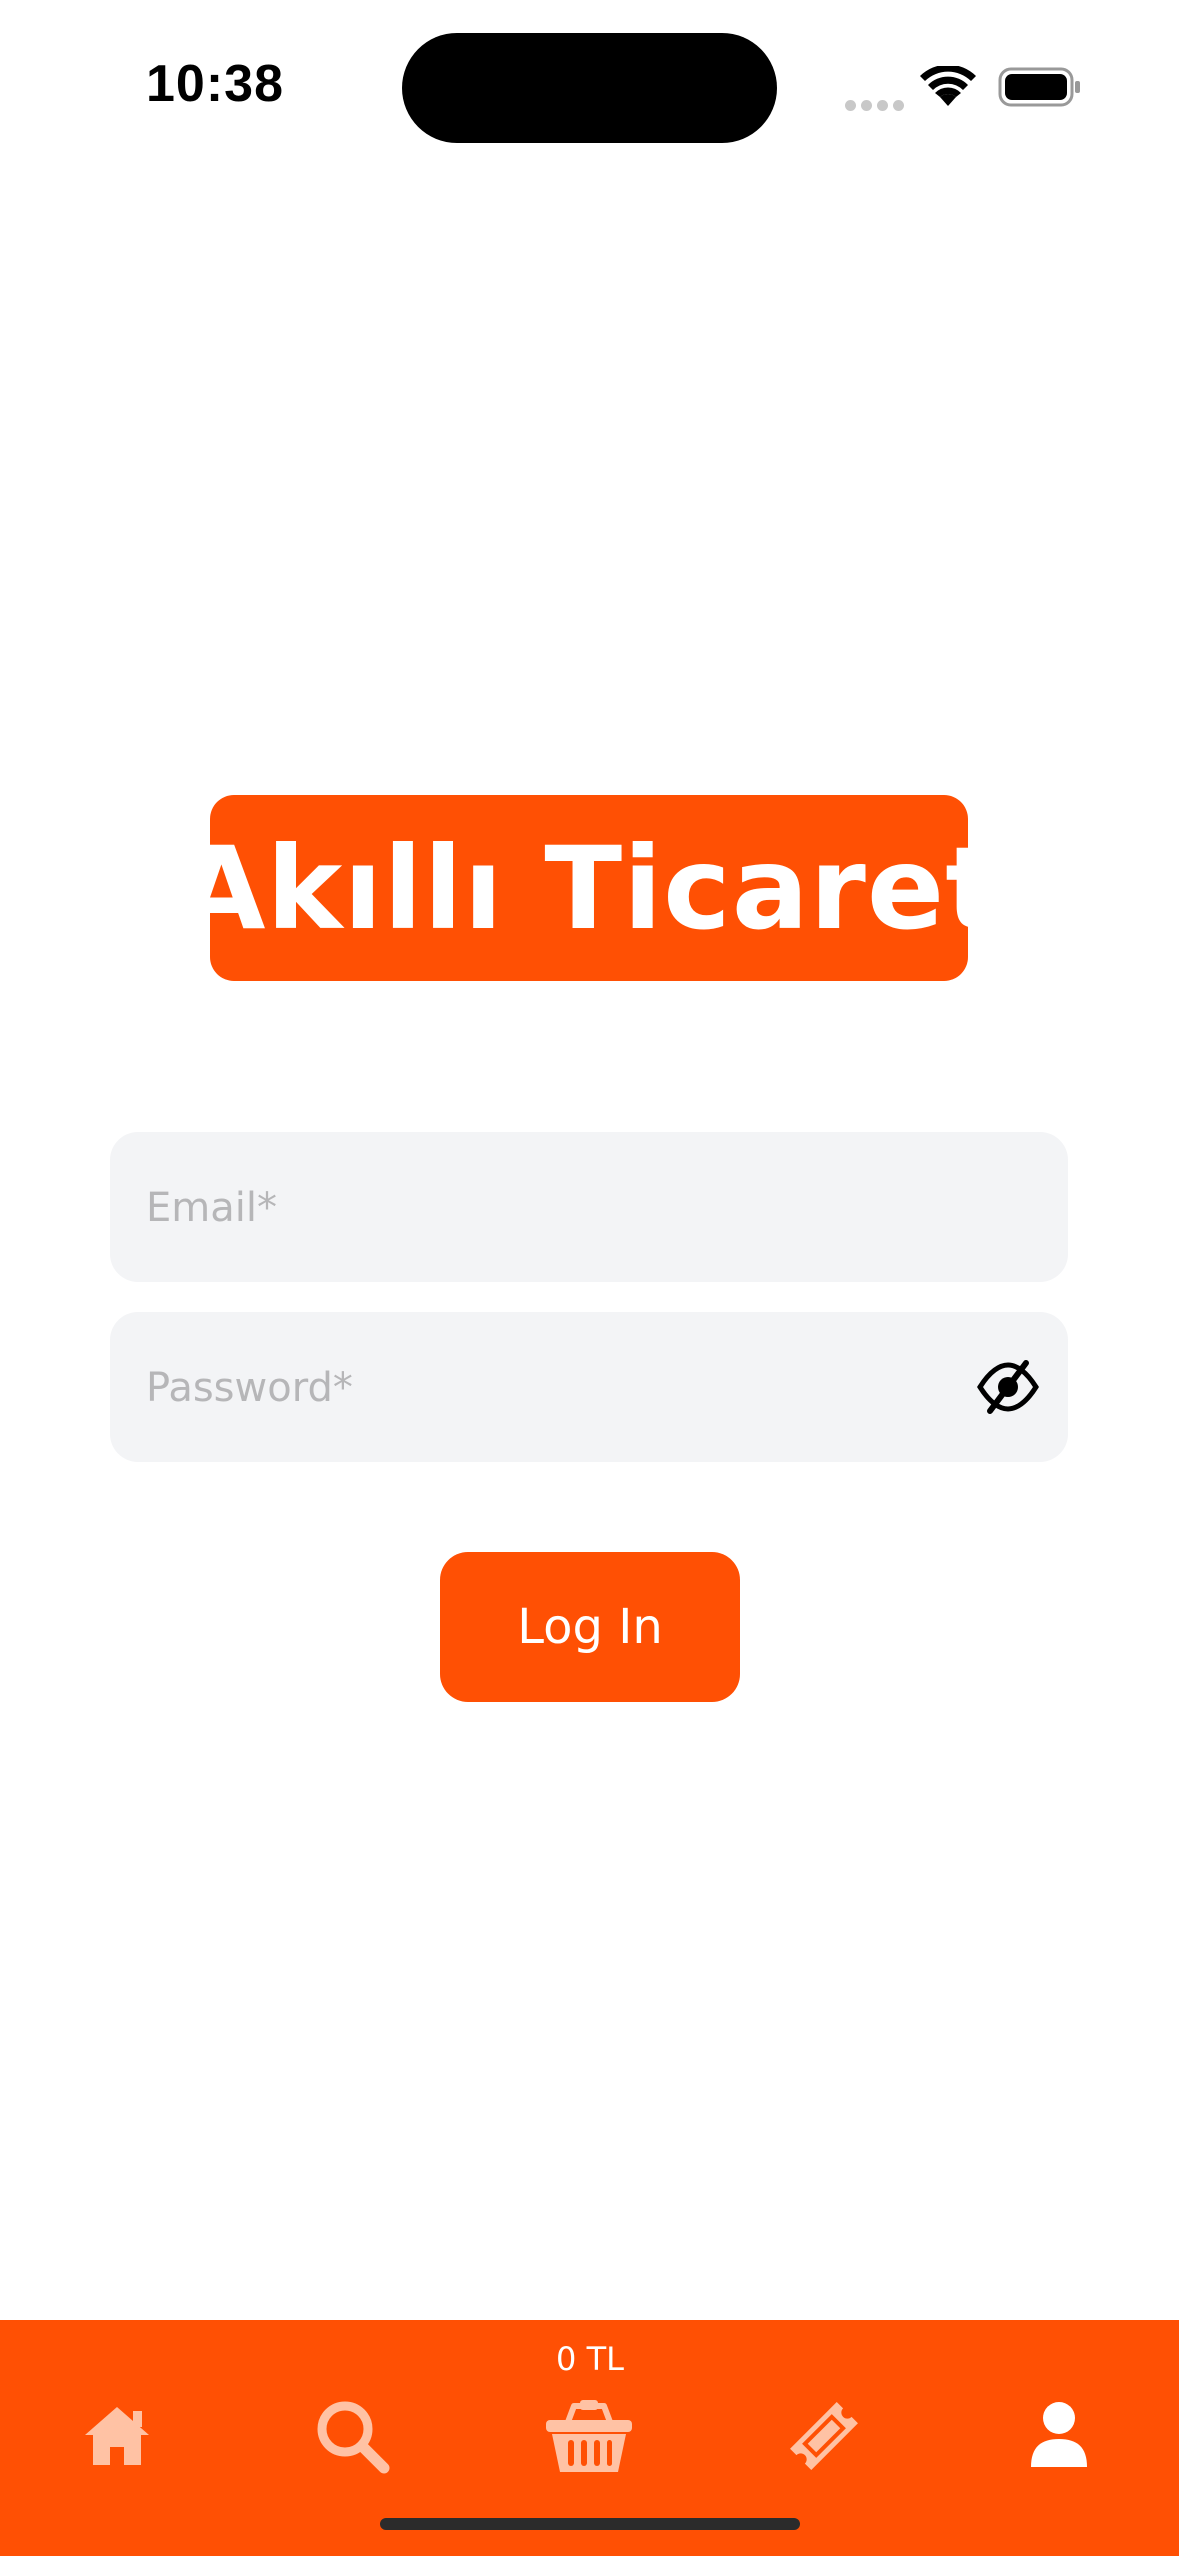 This screenshot has width=1179, height=2556. I want to click on tab-home, so click(117, 2436).